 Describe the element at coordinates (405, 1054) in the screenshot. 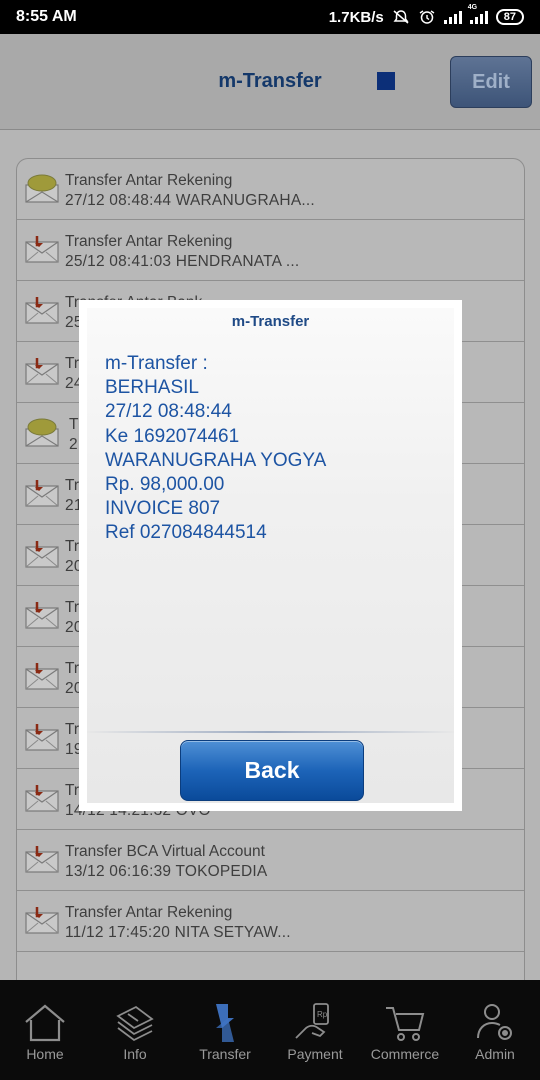

I see `nav-label: Commerce` at that location.